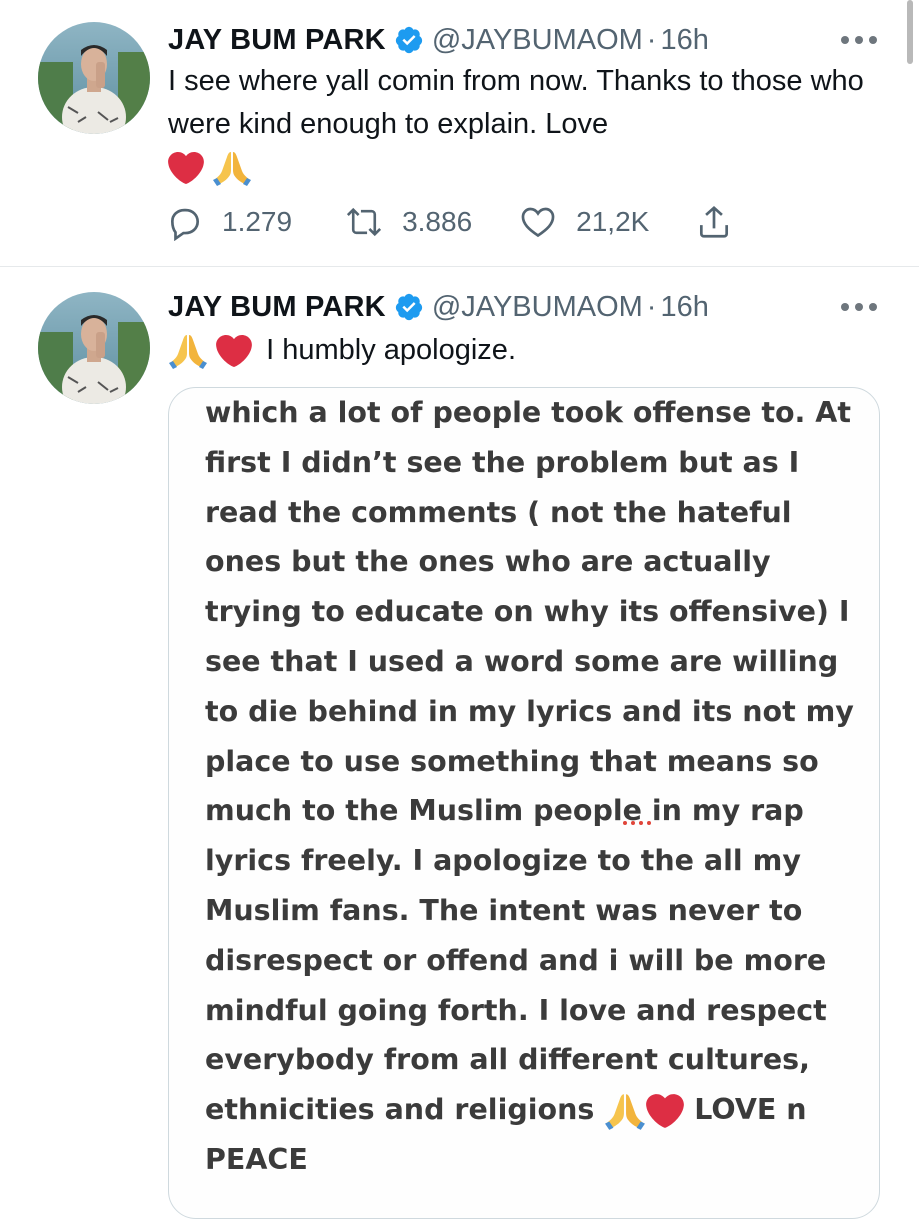 Image resolution: width=919 pixels, height=1219 pixels. What do you see at coordinates (613, 221) in the screenshot?
I see `like-count: 21,2K` at bounding box center [613, 221].